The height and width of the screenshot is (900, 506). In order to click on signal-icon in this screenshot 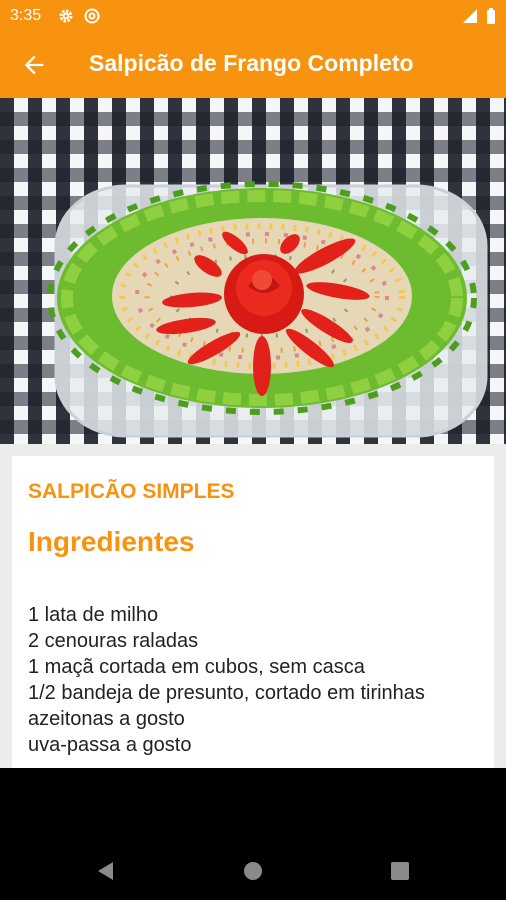, I will do `click(470, 16)`.